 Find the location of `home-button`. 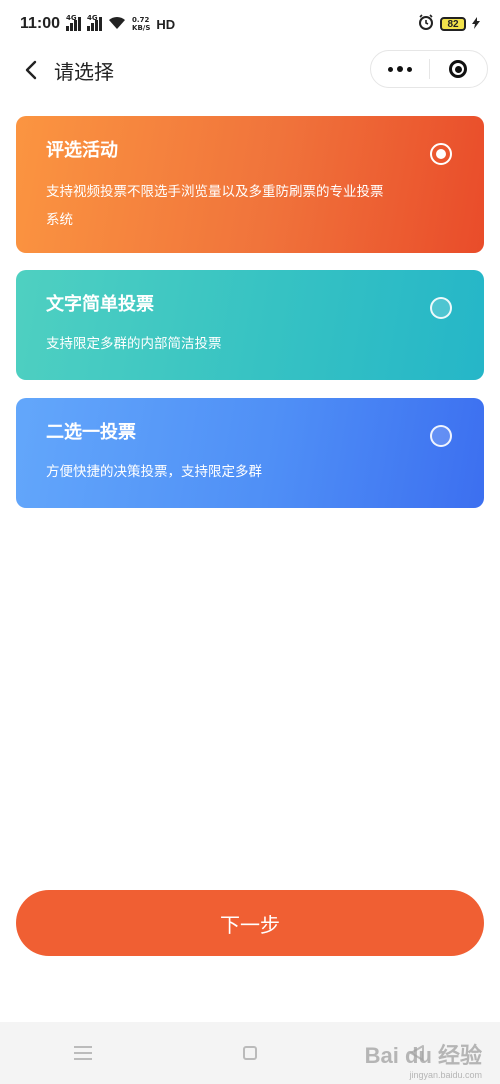

home-button is located at coordinates (250, 1053).